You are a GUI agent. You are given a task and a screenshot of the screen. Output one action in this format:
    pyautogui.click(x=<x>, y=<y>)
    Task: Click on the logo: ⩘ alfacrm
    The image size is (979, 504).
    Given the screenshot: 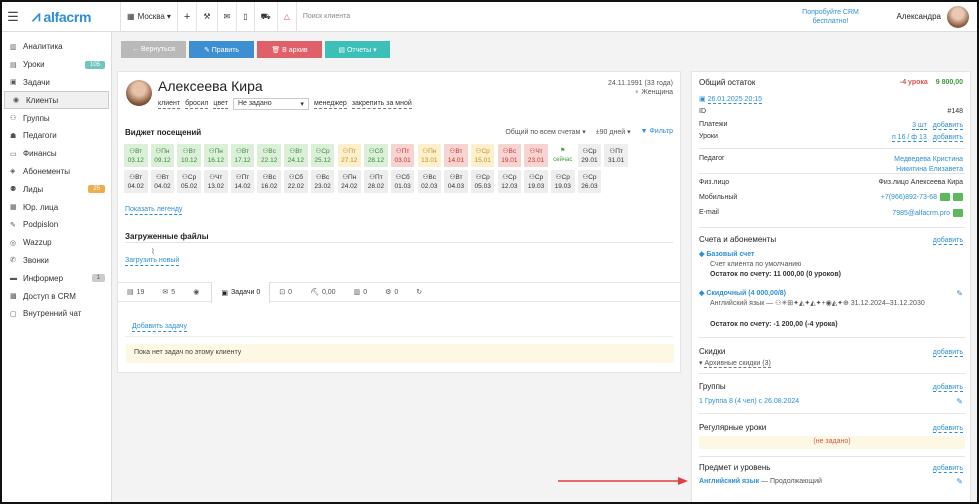 What is the action you would take?
    pyautogui.click(x=76, y=16)
    